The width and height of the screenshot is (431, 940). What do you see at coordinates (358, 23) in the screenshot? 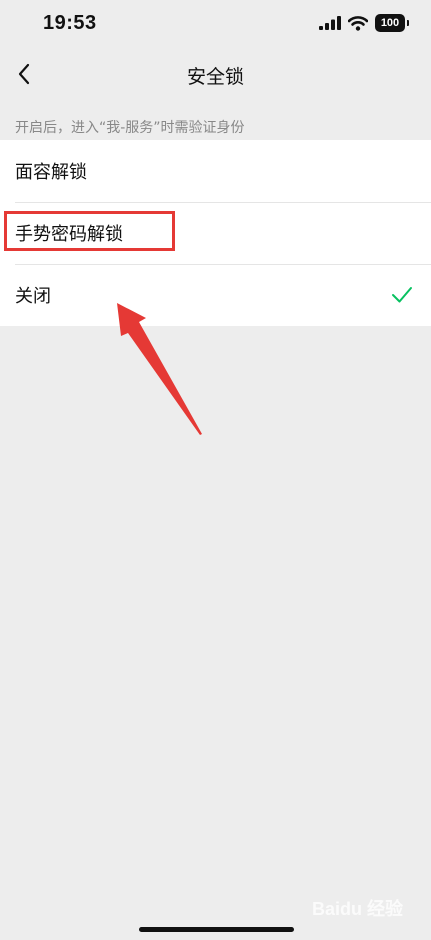
I see `wifi-icon` at bounding box center [358, 23].